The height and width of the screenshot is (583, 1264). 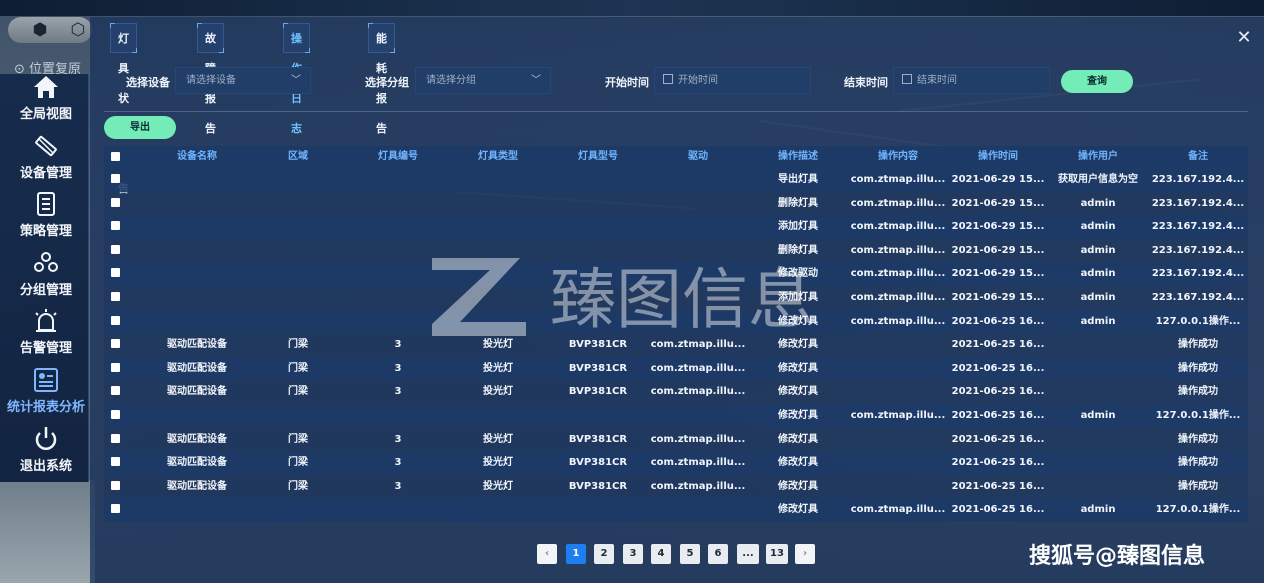 What do you see at coordinates (45, 466) in the screenshot?
I see `sidebar-item-label: 退出系统` at bounding box center [45, 466].